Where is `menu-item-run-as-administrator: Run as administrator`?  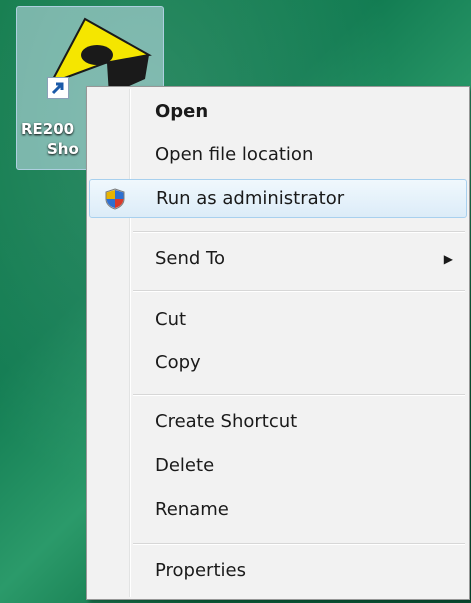 menu-item-run-as-administrator: Run as administrator is located at coordinates (278, 198).